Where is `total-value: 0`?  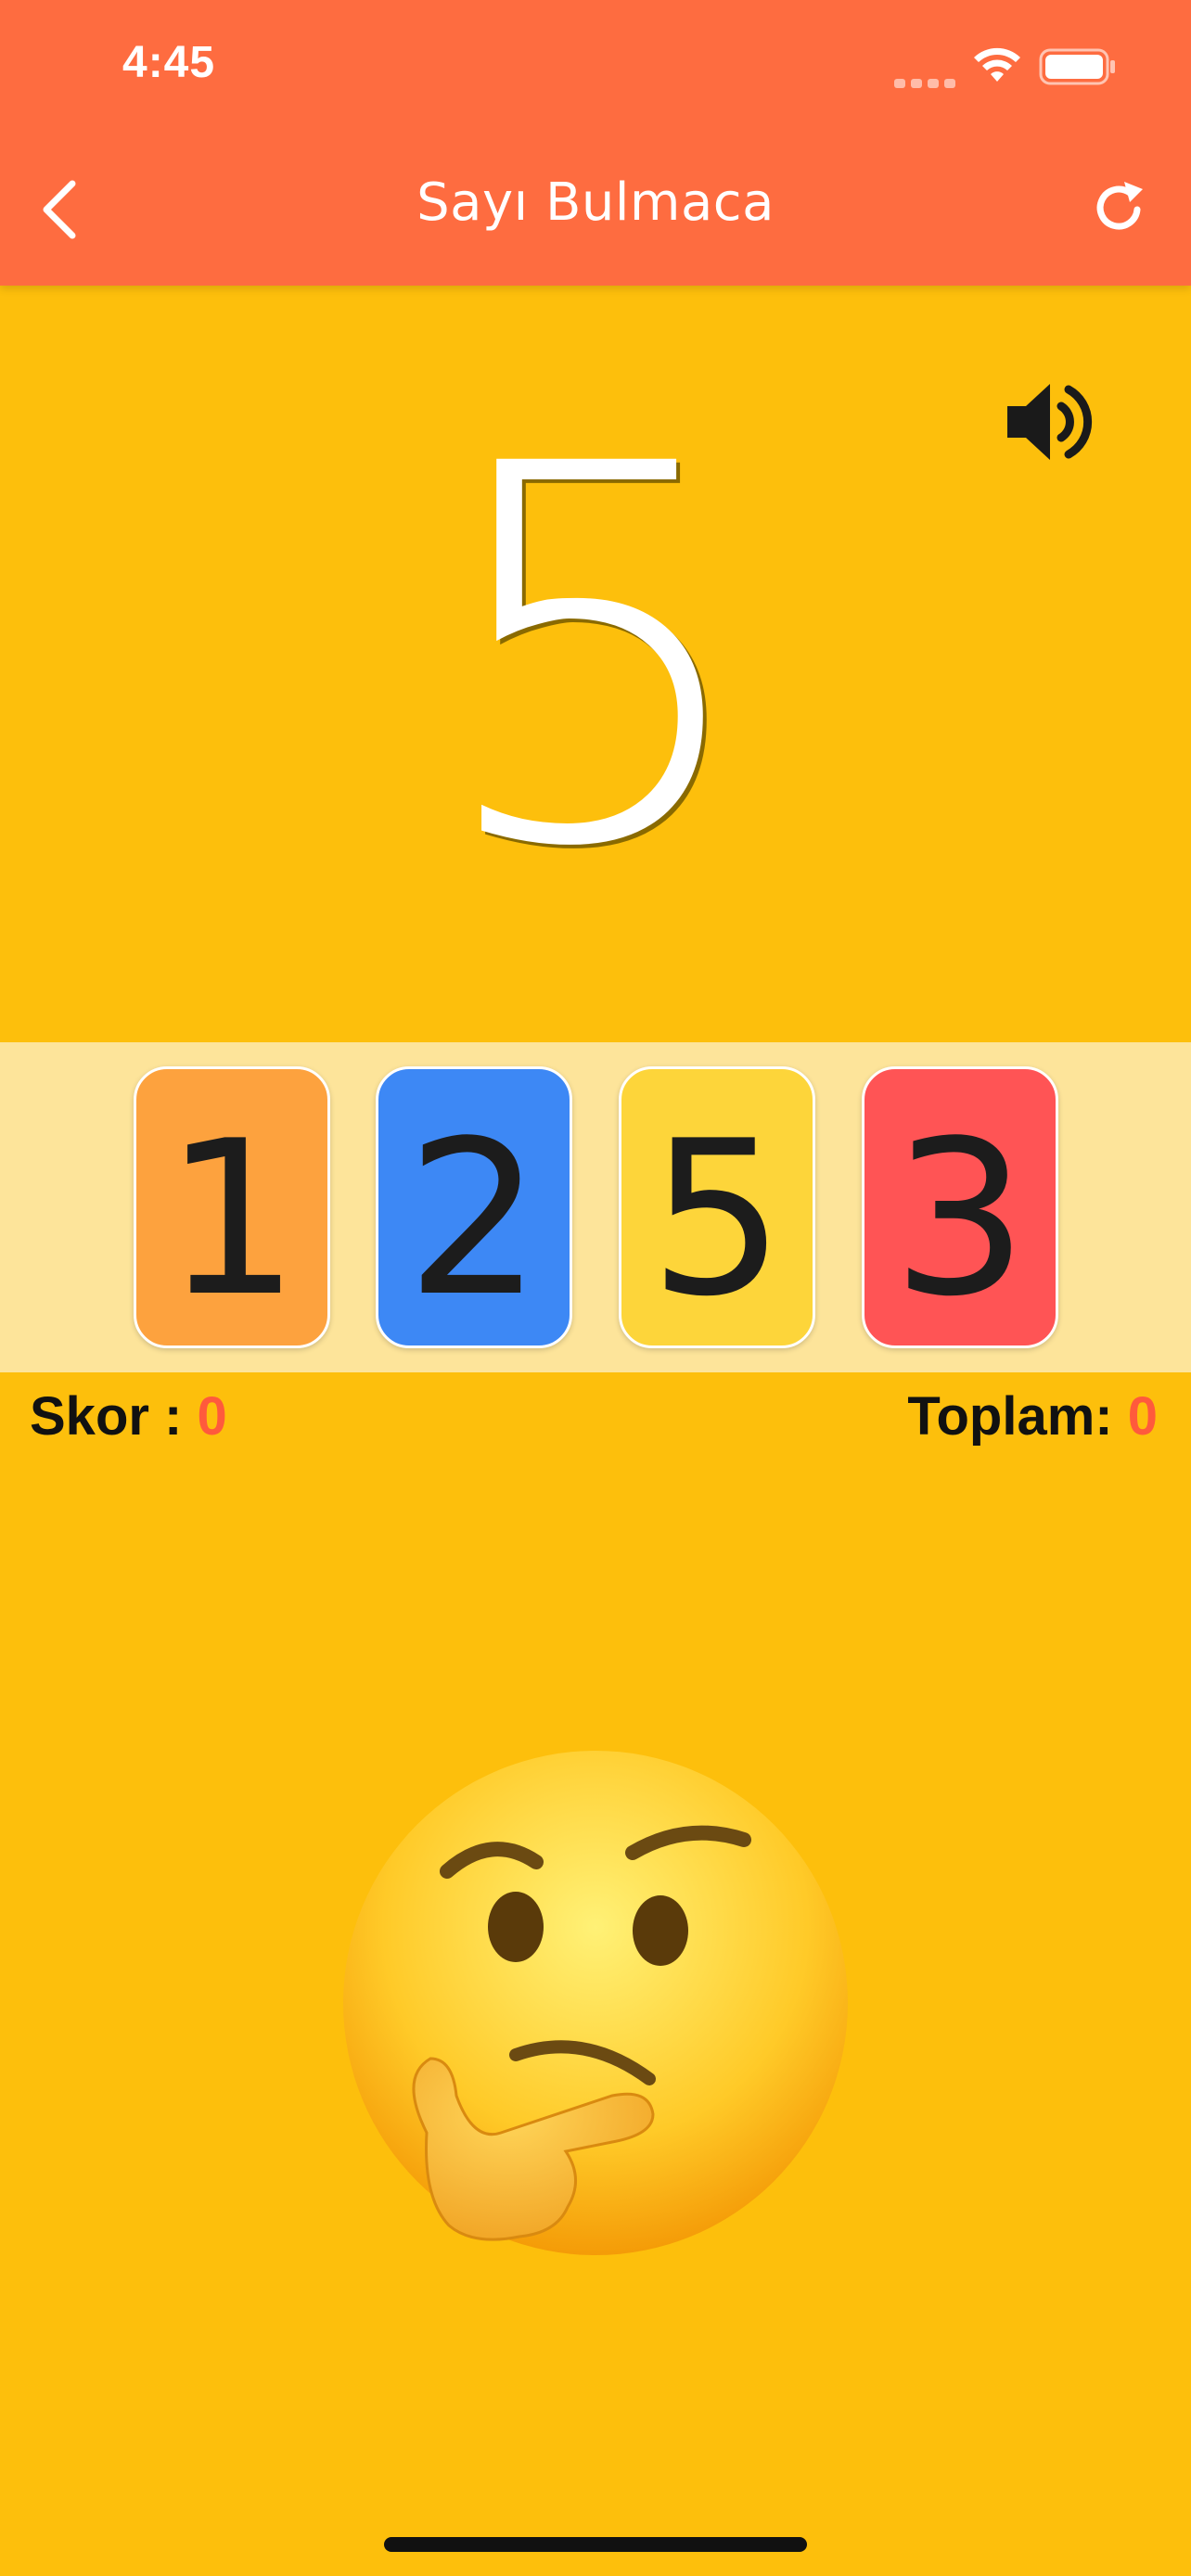 total-value: 0 is located at coordinates (1142, 1417).